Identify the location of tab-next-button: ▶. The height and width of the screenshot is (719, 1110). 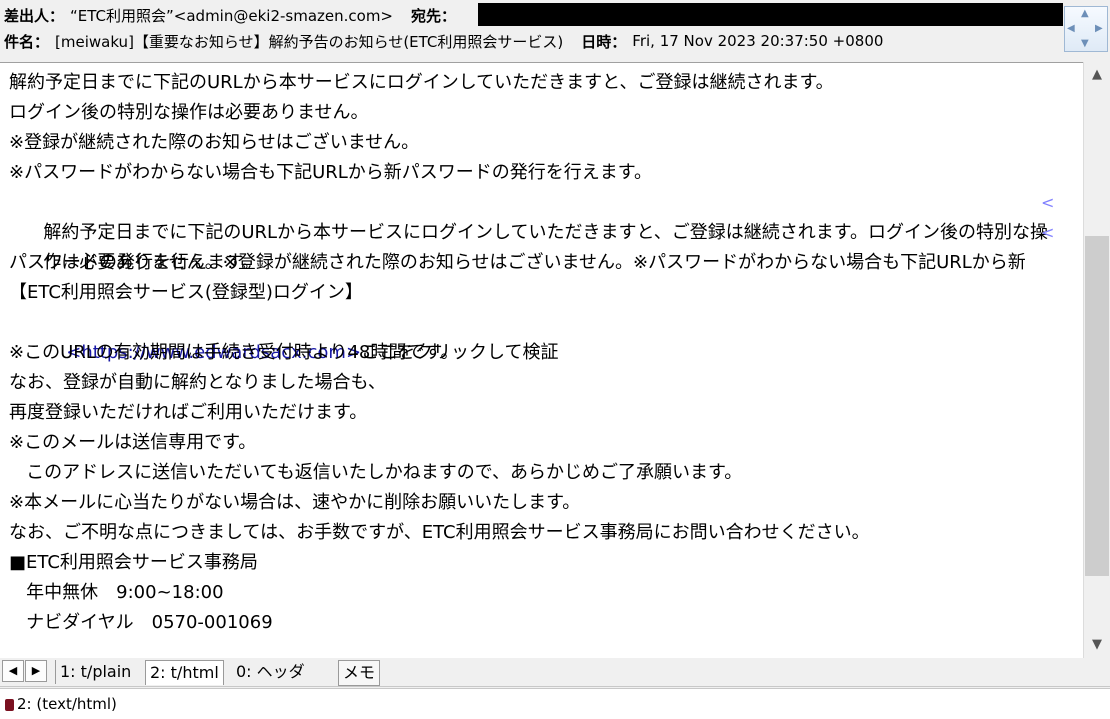
(36, 671).